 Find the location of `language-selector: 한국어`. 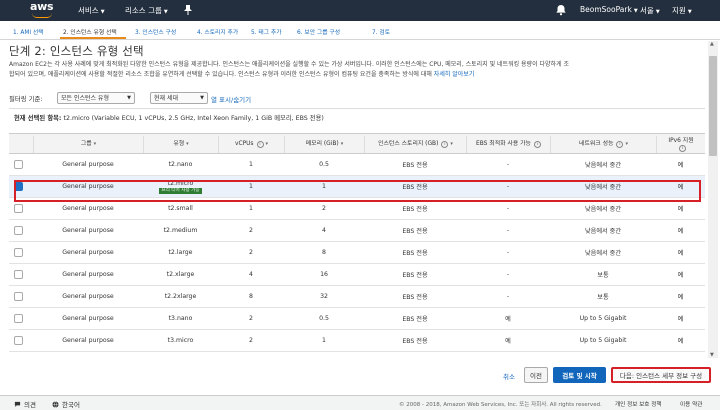

language-selector: 한국어 is located at coordinates (66, 404).